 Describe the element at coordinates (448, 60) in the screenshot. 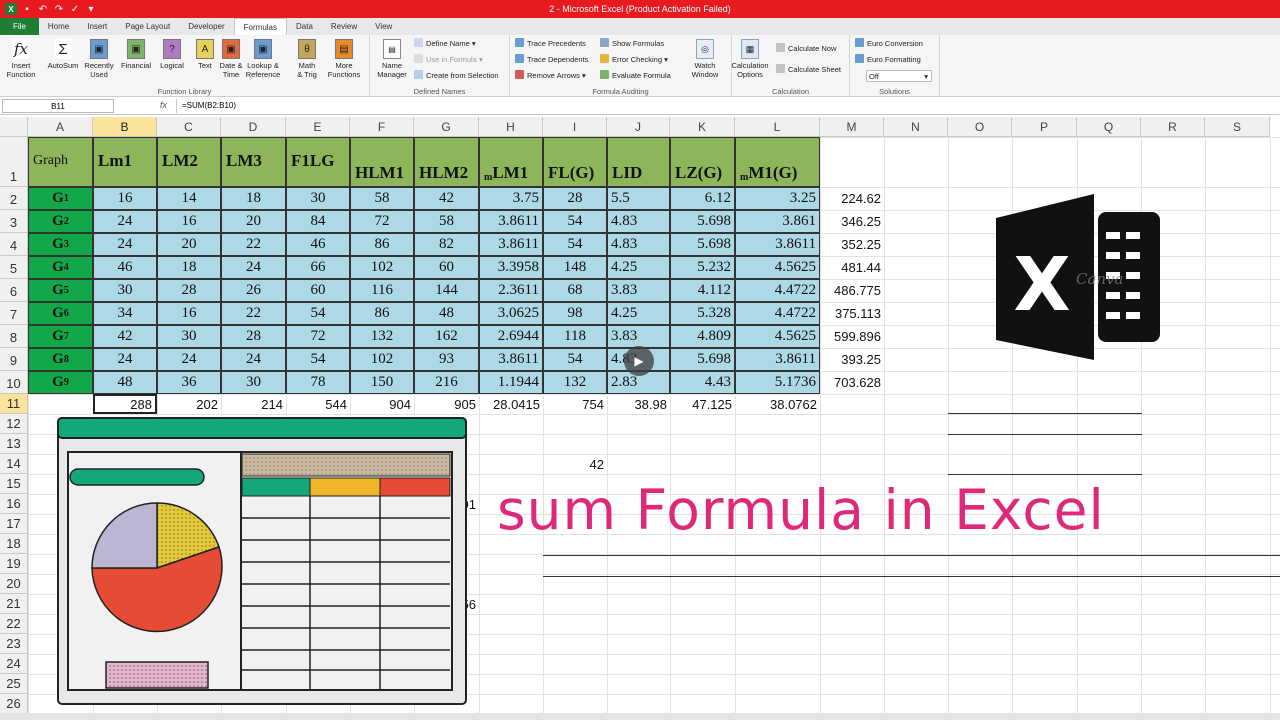

I see `use-in-formula-button: Use in Formula ▾` at that location.